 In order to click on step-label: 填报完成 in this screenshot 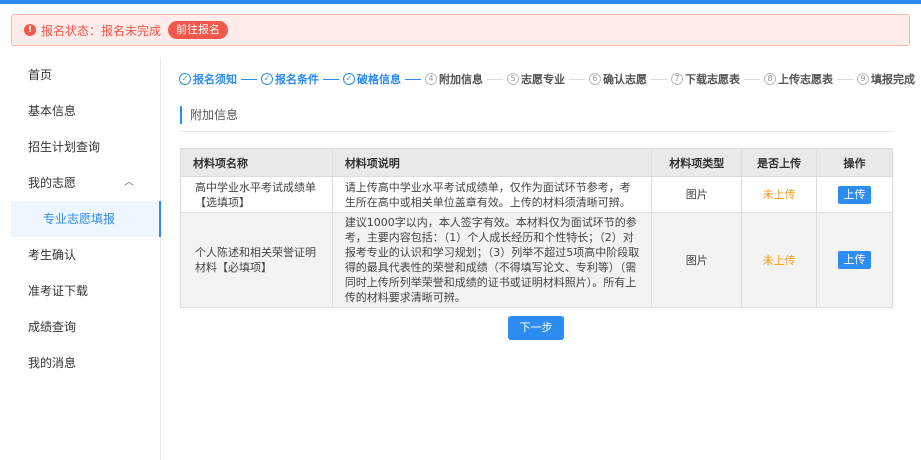, I will do `click(893, 79)`.